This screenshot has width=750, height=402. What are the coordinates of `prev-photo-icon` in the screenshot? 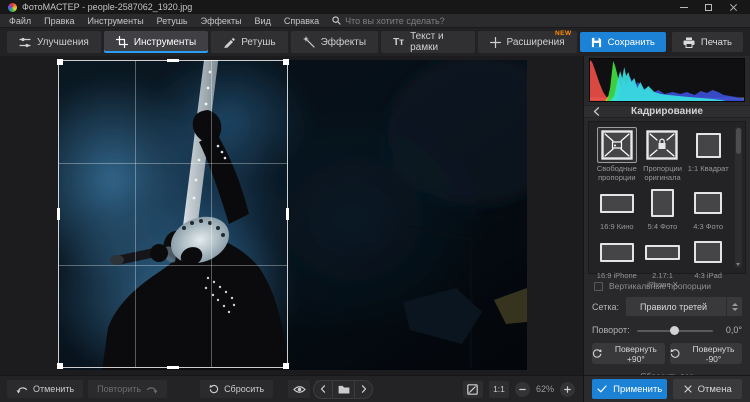 It's located at (323, 389).